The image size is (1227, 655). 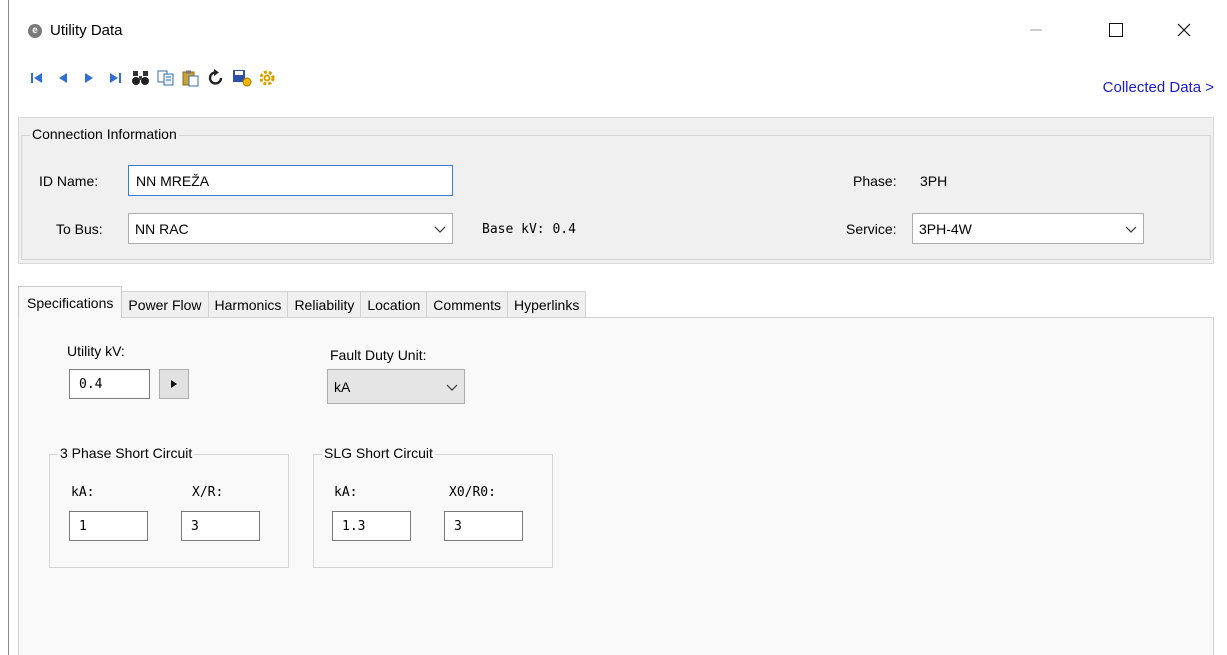 What do you see at coordinates (69, 181) in the screenshot?
I see `id-name-label: ID Name:` at bounding box center [69, 181].